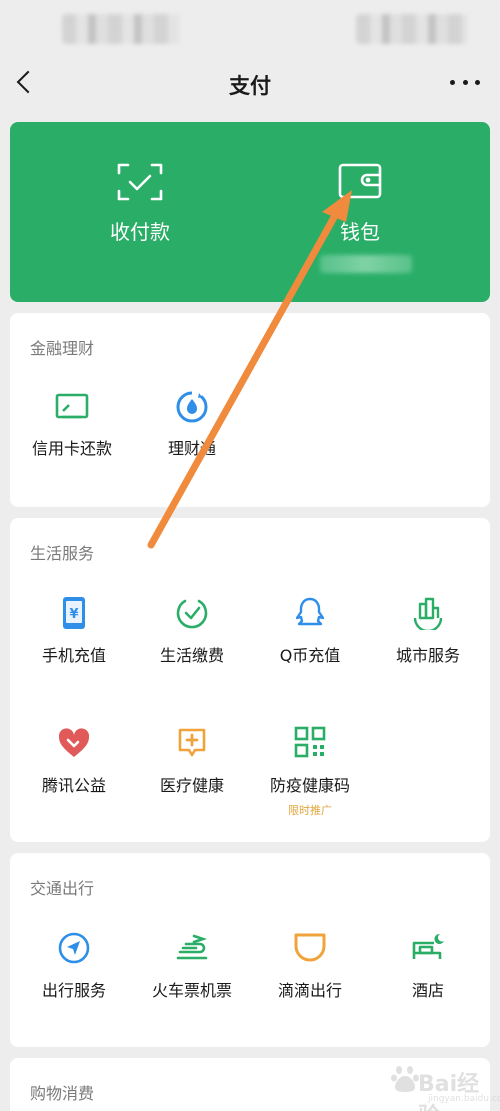 Image resolution: width=500 pixels, height=1111 pixels. Describe the element at coordinates (73, 785) in the screenshot. I see `tencent-charity-label: 腾讯公益` at that location.